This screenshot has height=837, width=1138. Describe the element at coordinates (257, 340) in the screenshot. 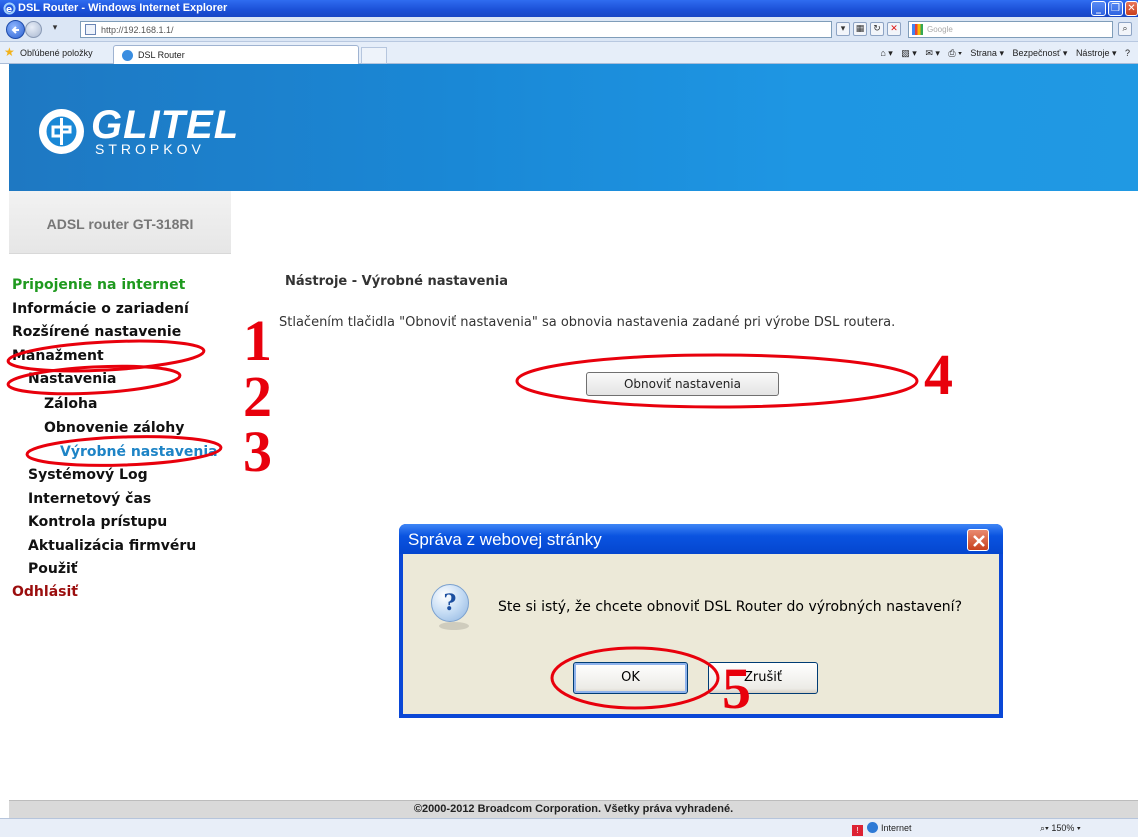

I see `annotation-number-1: 1` at that location.